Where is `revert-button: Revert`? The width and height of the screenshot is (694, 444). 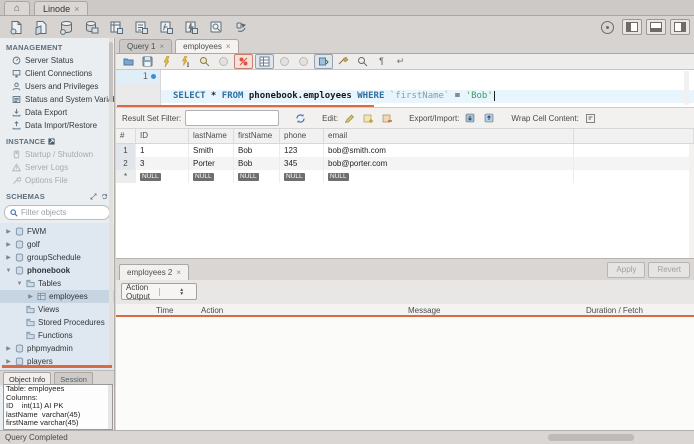 revert-button: Revert is located at coordinates (669, 269).